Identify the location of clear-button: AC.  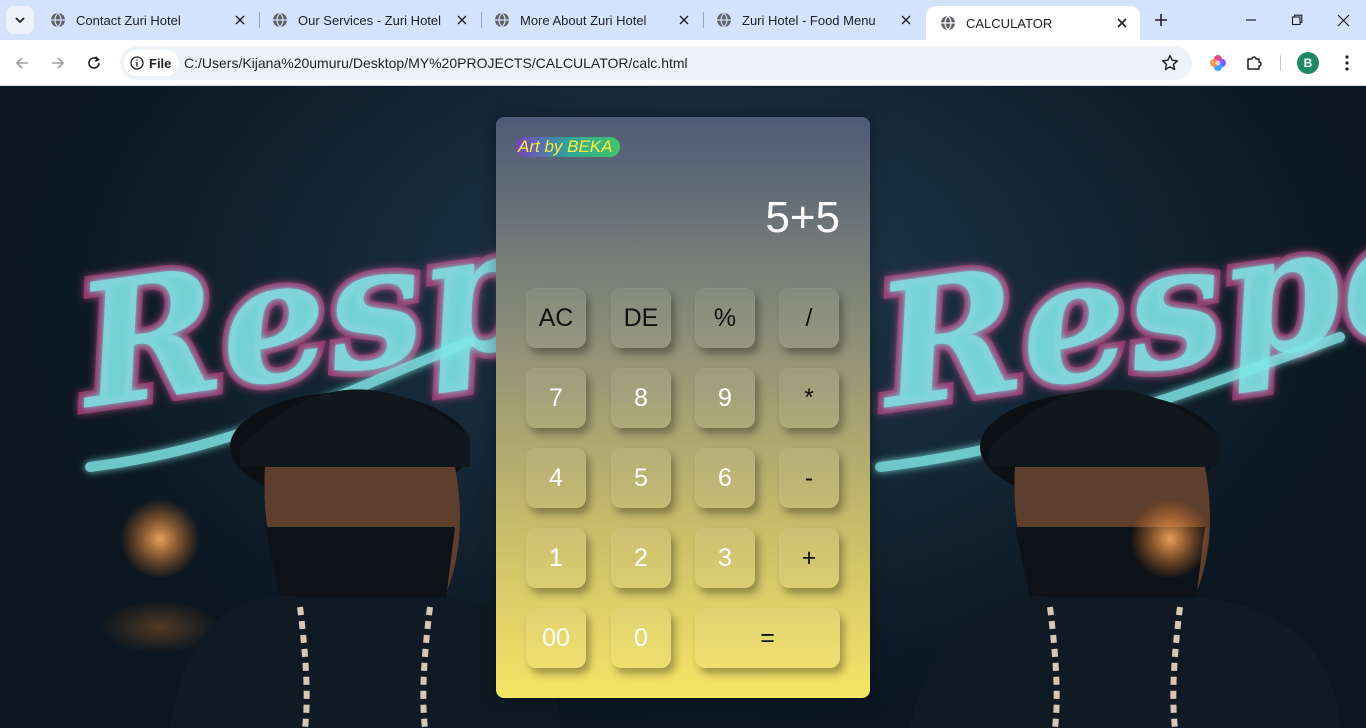
(556, 318).